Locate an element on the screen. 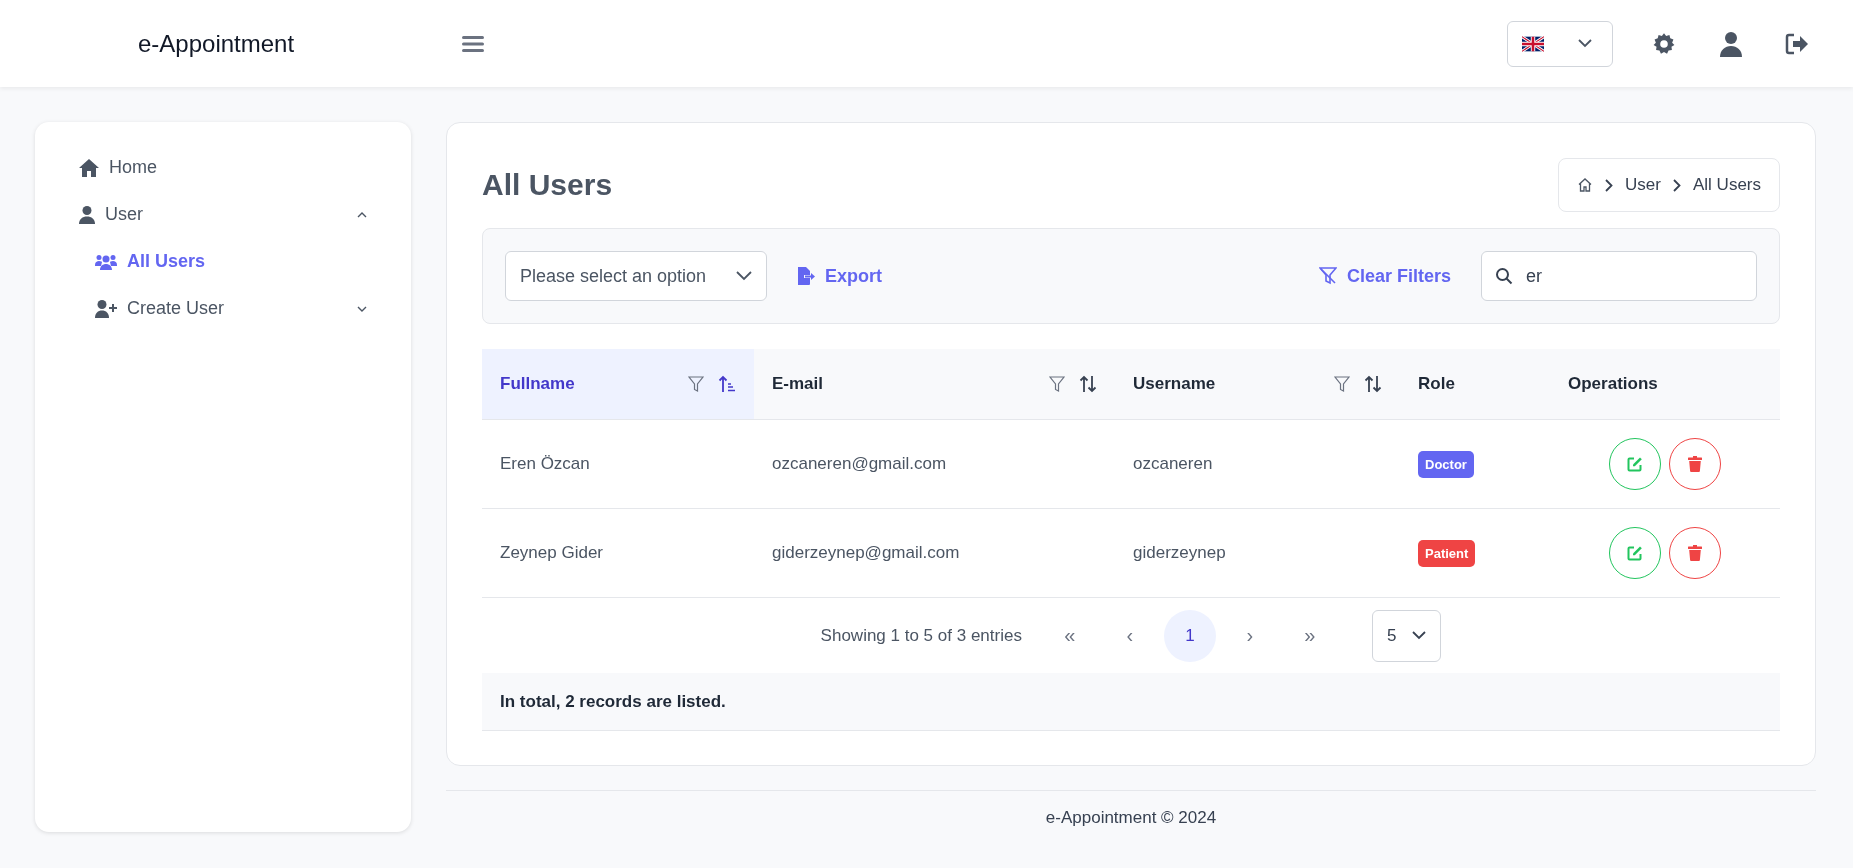 The image size is (1853, 868). sidebar-item: User is located at coordinates (223, 214).